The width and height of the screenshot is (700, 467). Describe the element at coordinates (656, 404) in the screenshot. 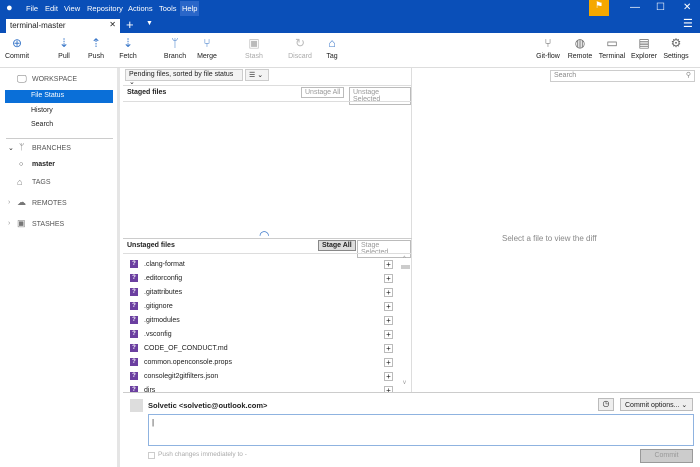

I see `commit-options-dropdown: Commit options... ⌄` at that location.